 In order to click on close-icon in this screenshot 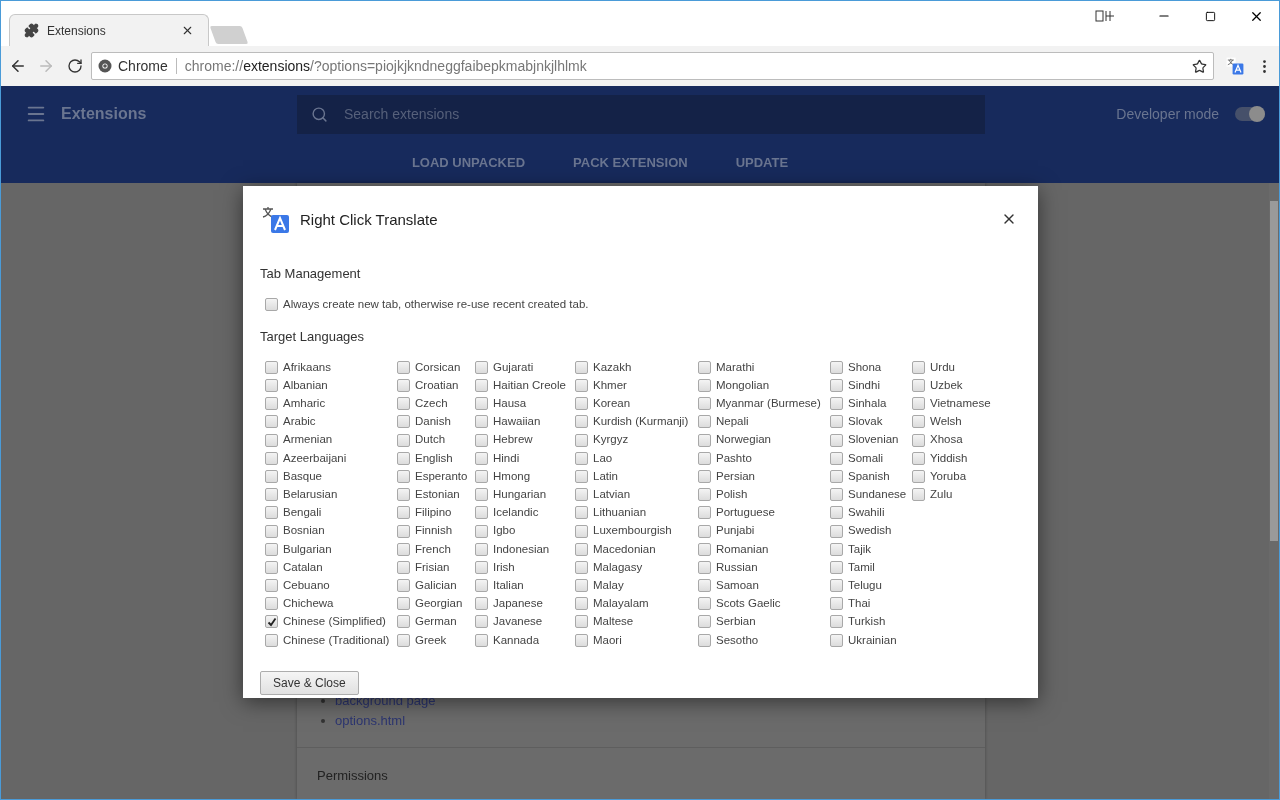, I will do `click(187, 30)`.